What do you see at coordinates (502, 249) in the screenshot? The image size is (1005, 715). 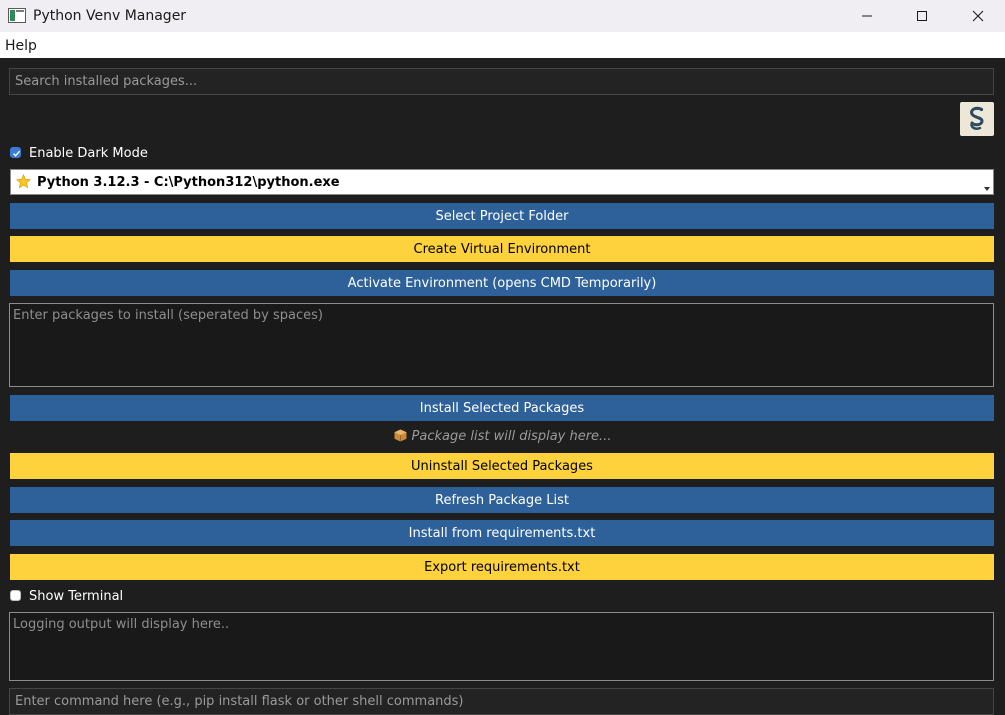 I see `create-venv-button: Create Virtual Environment` at bounding box center [502, 249].